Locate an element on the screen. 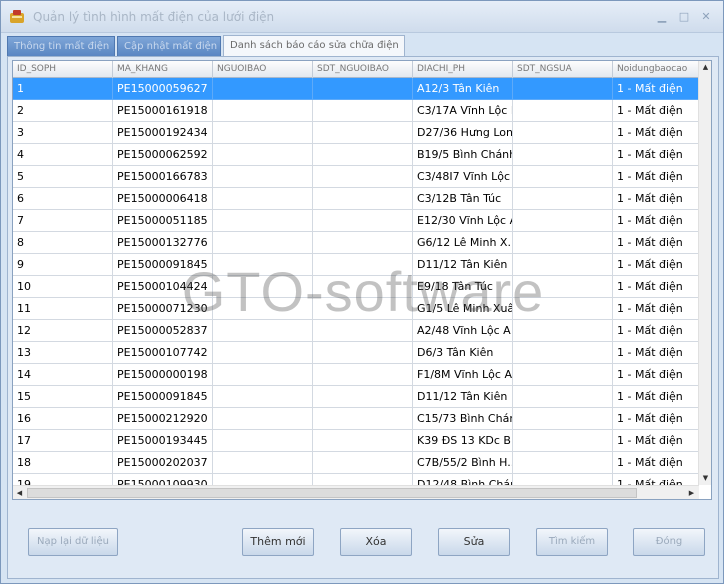  table-cell: E12/30 Vĩnh Lộc A is located at coordinates (463, 221).